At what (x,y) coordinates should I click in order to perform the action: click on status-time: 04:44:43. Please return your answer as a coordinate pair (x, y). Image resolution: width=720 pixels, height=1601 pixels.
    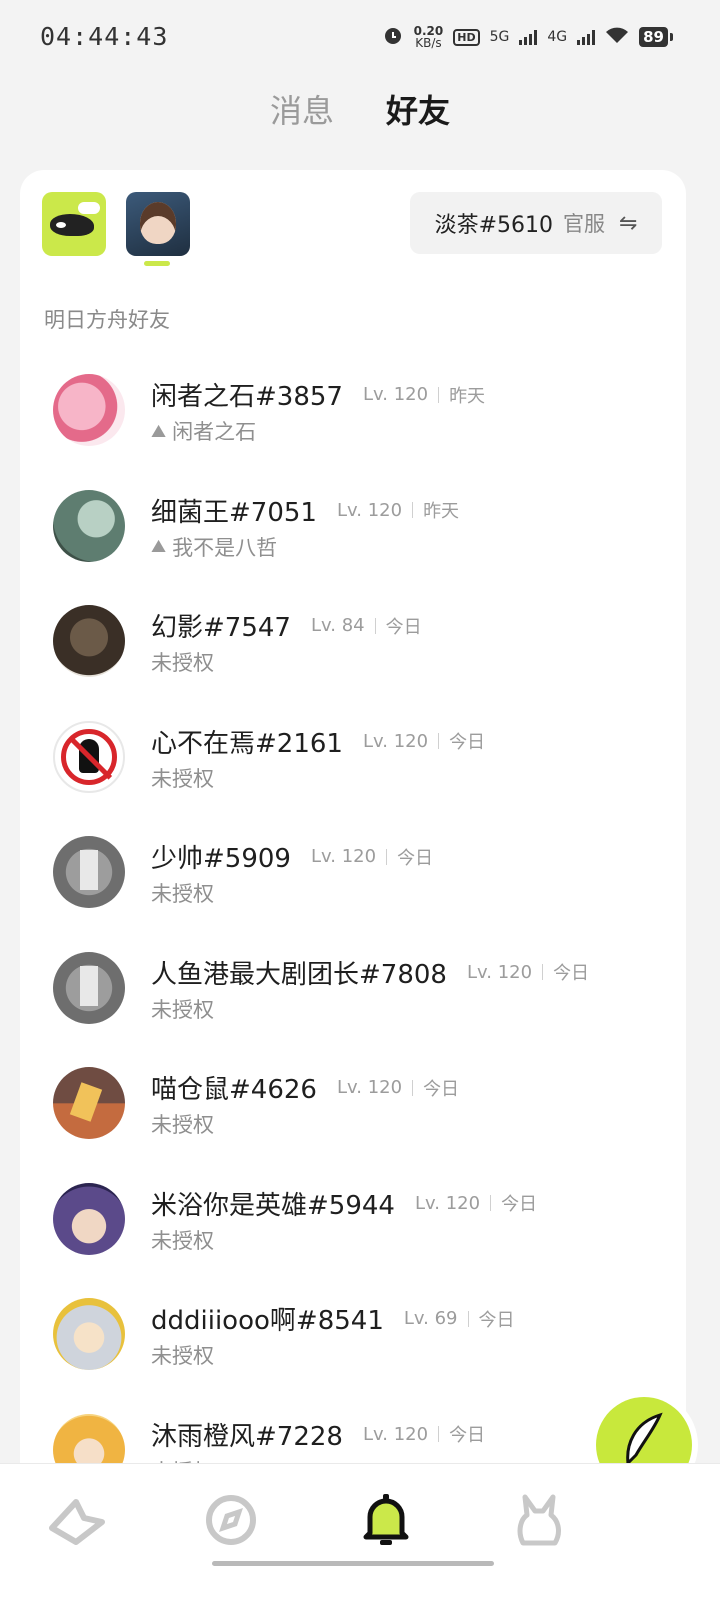
    Looking at the image, I should click on (104, 36).